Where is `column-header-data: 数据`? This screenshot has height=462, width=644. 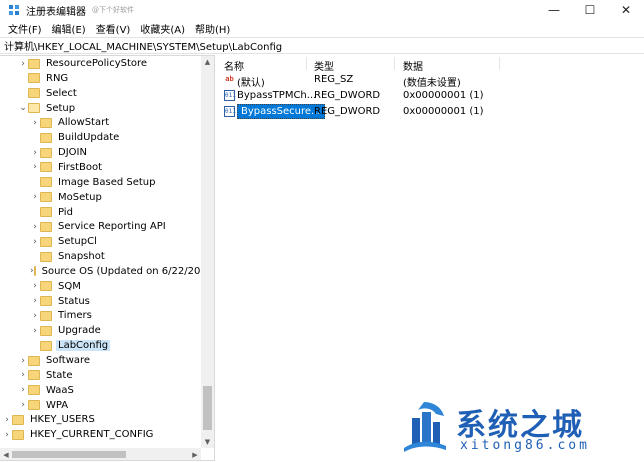 column-header-data: 数据 is located at coordinates (413, 65).